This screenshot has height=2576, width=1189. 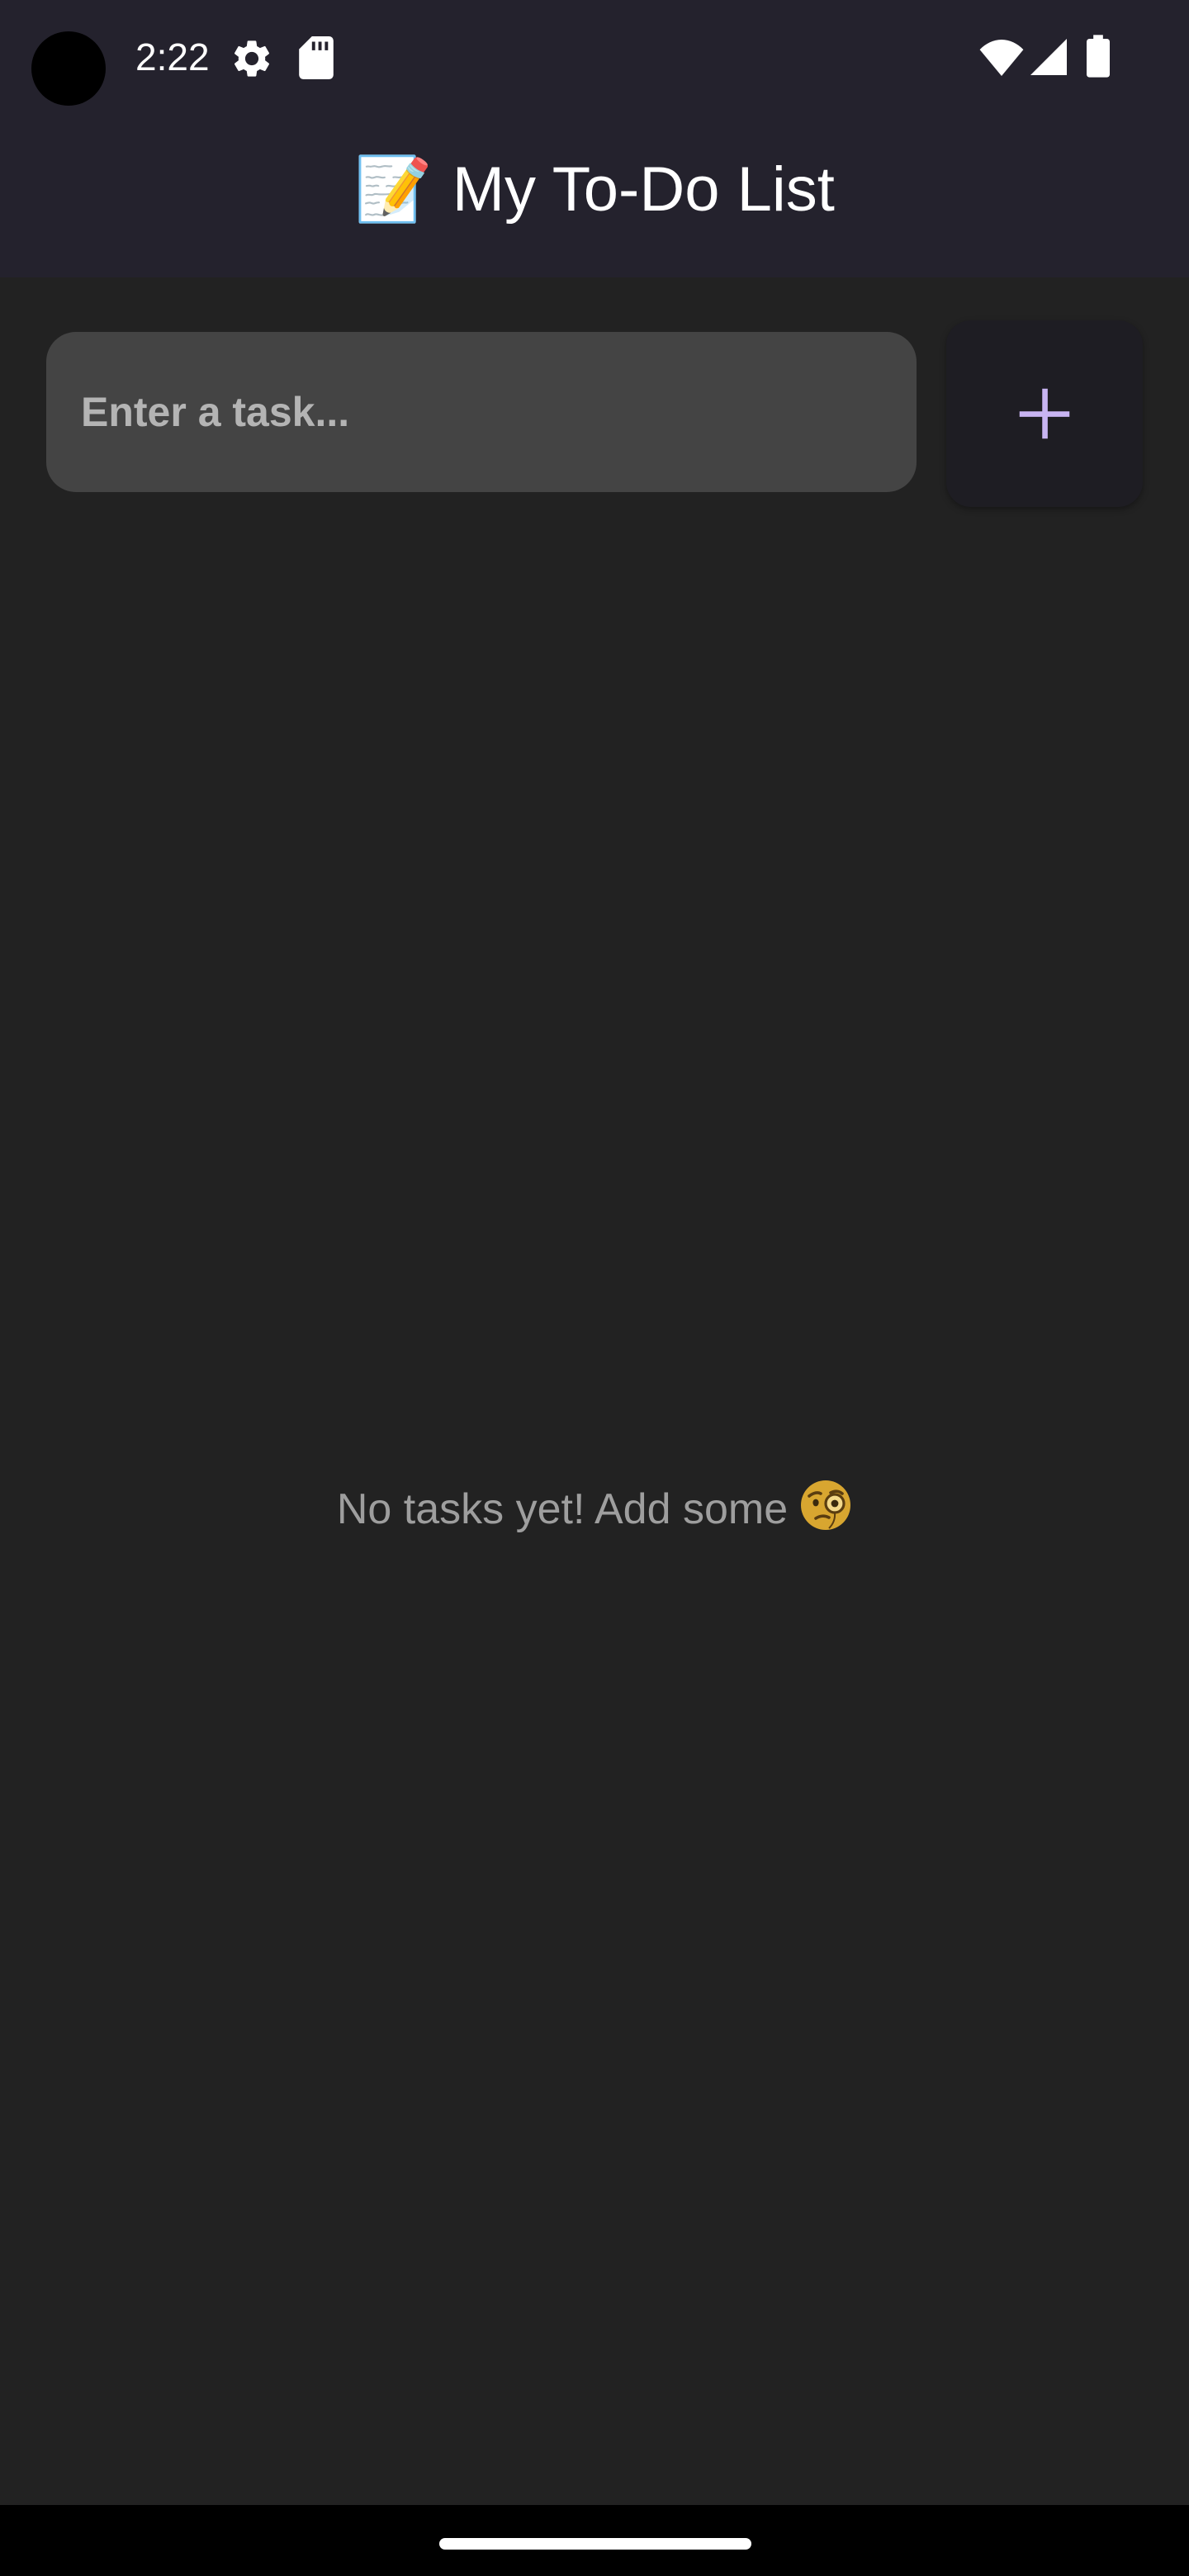 I want to click on empty-state-message: No tasks yet! Add some, so click(x=594, y=1509).